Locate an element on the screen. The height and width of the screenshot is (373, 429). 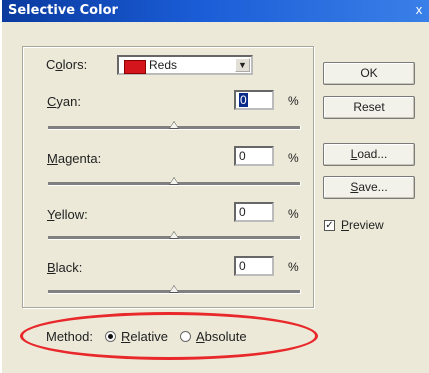
preview-label: Preview is located at coordinates (362, 225).